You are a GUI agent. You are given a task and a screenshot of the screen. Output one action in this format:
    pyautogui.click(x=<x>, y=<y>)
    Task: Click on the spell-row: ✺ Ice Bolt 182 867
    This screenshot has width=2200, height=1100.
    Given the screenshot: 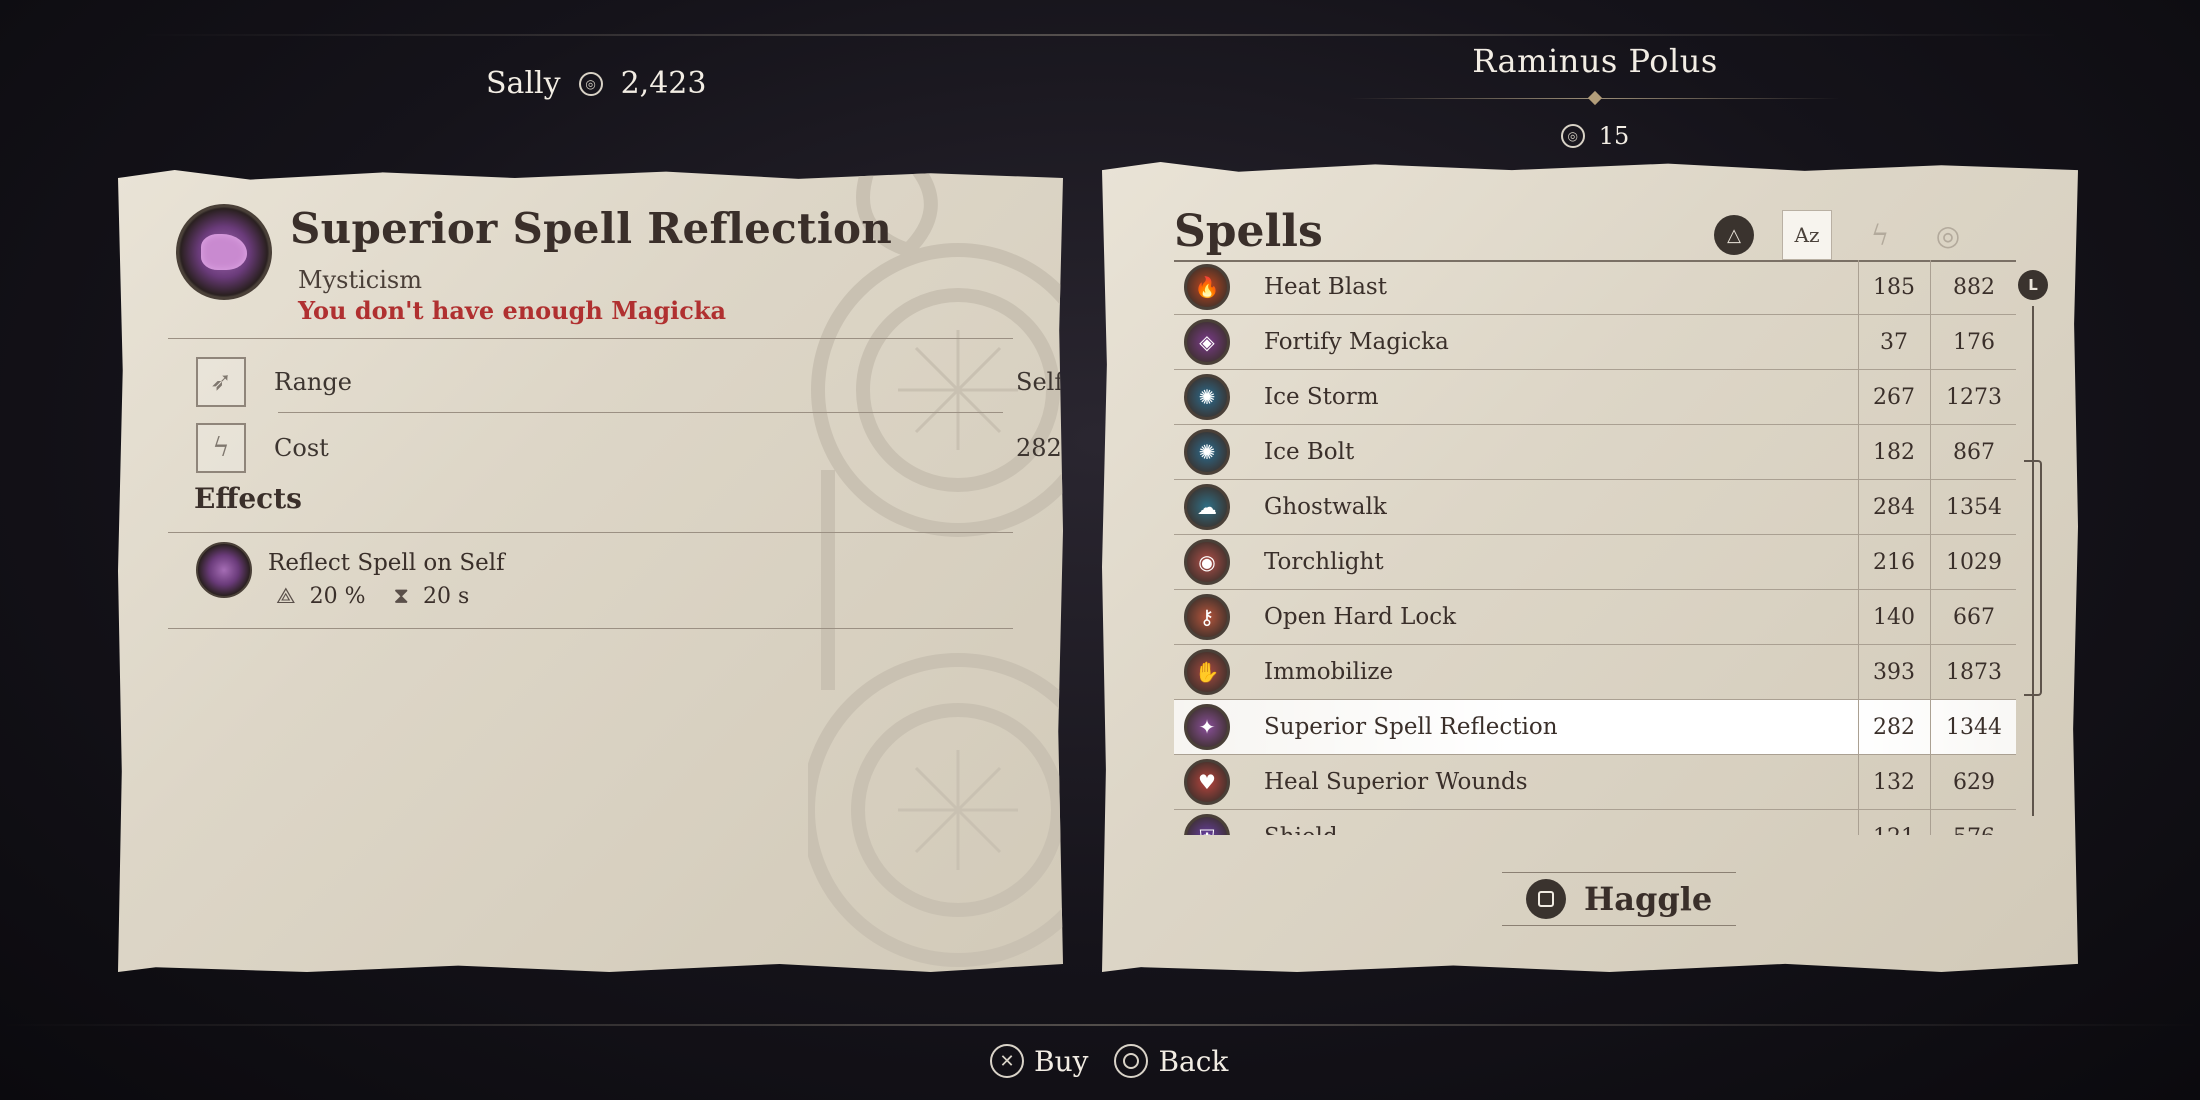 What is the action you would take?
    pyautogui.click(x=1595, y=452)
    